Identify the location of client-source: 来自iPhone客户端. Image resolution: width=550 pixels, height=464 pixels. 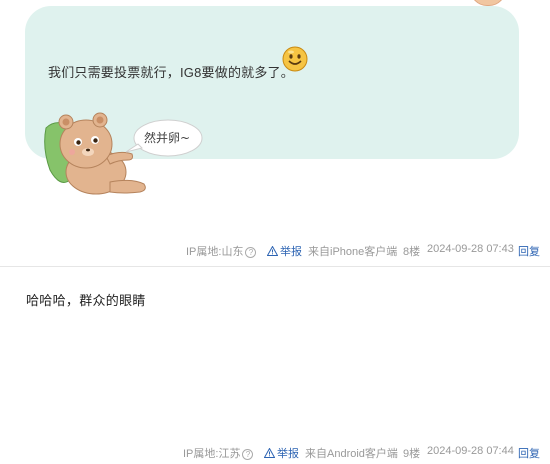
(353, 252).